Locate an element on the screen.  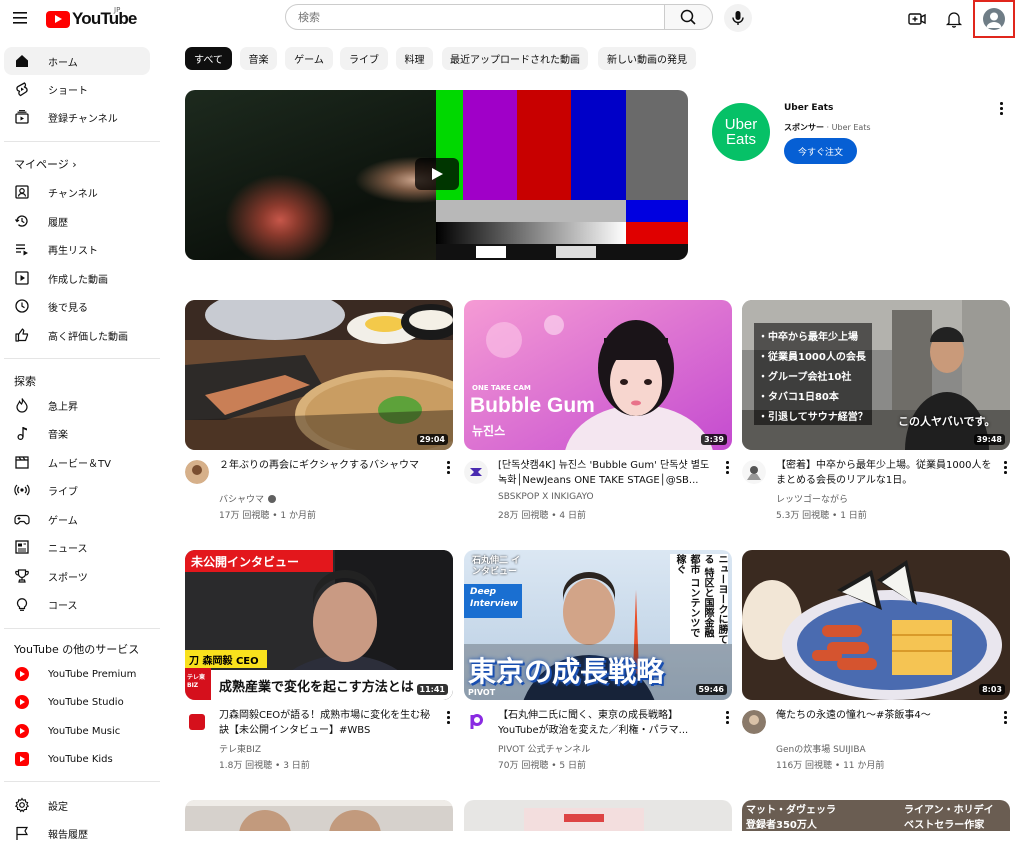
view-count: 28万 回視聴 is located at coordinates (523, 516).